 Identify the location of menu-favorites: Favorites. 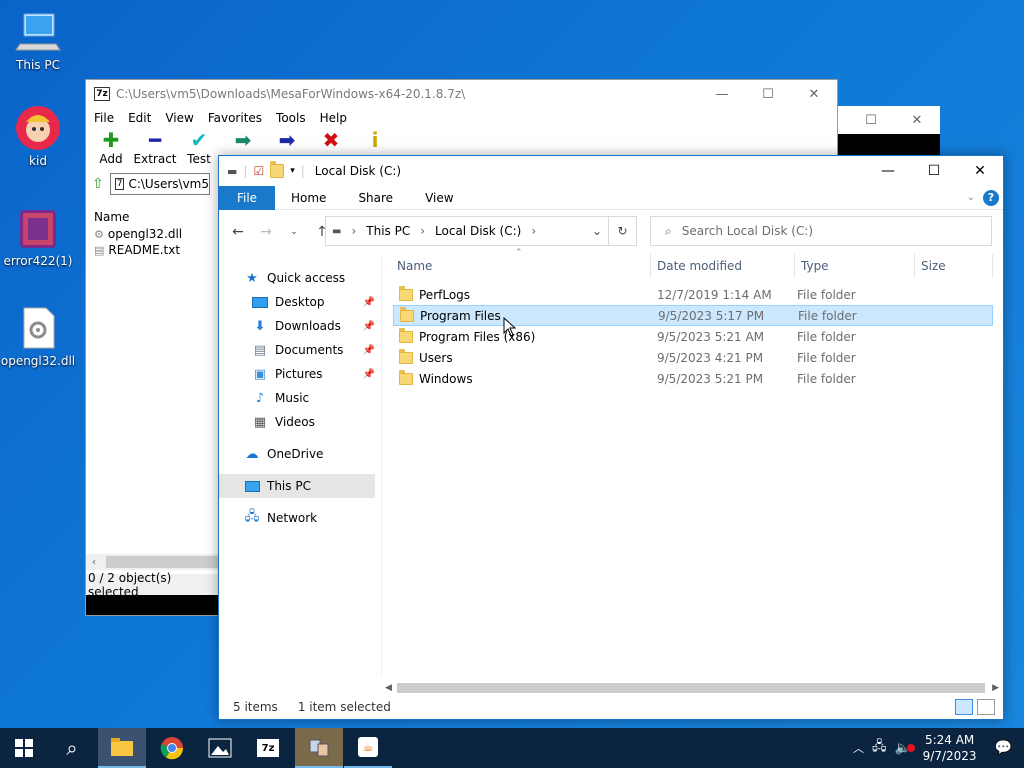
(235, 118).